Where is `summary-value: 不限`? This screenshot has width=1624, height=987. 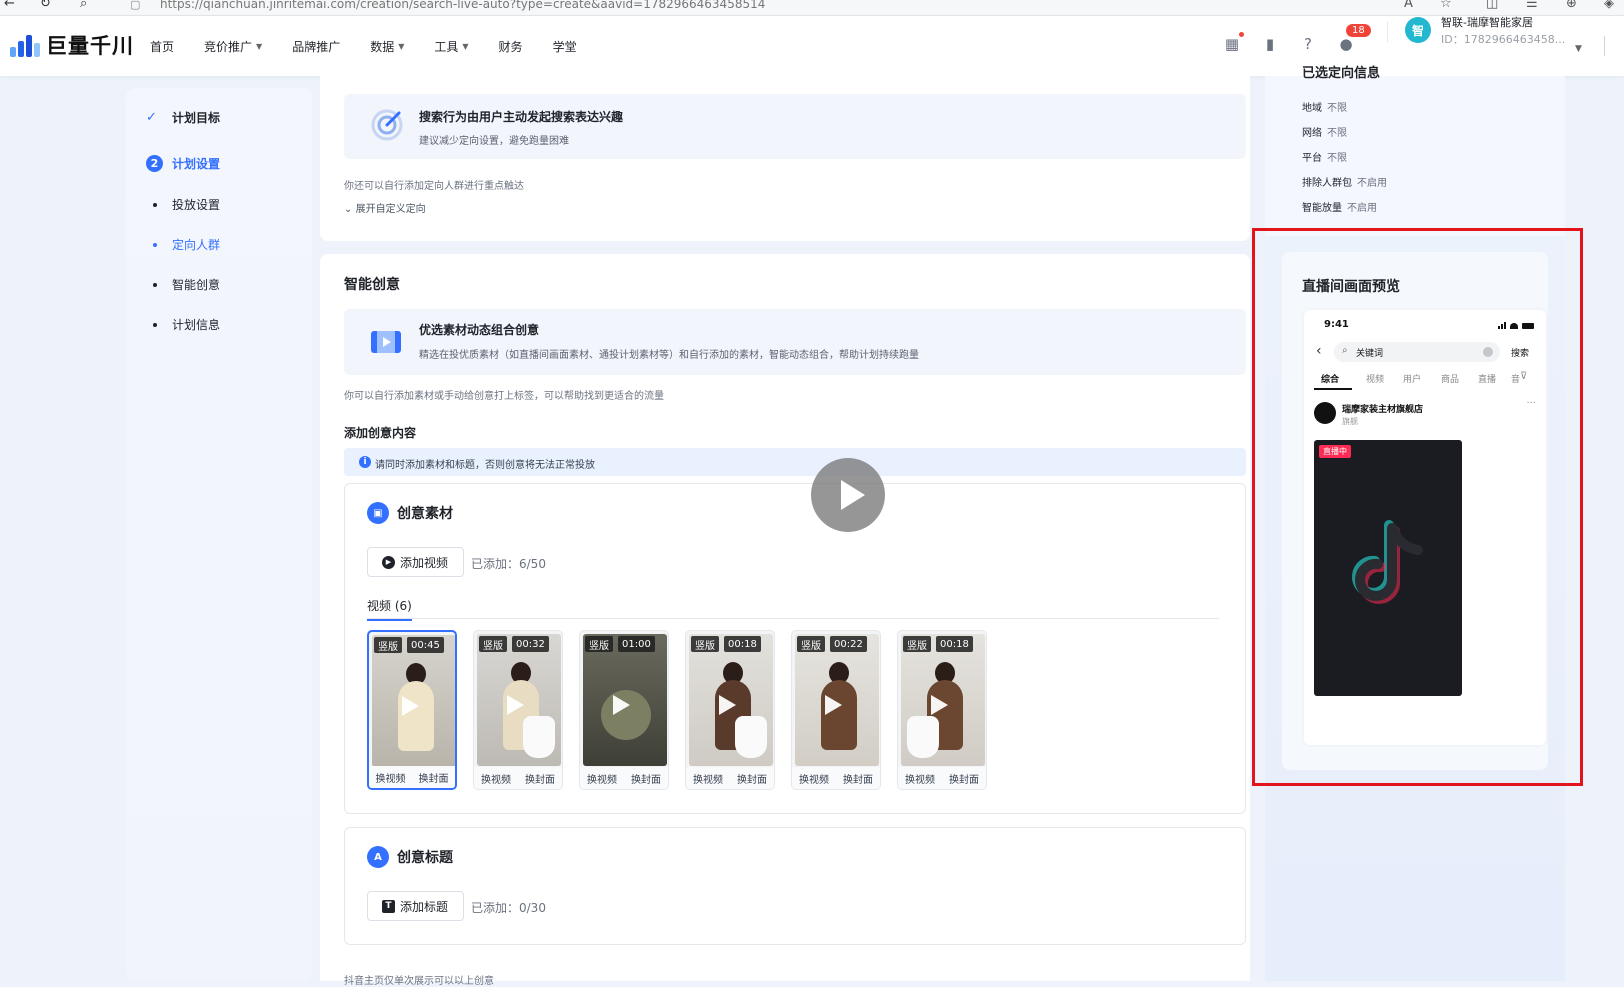 summary-value: 不限 is located at coordinates (1337, 133).